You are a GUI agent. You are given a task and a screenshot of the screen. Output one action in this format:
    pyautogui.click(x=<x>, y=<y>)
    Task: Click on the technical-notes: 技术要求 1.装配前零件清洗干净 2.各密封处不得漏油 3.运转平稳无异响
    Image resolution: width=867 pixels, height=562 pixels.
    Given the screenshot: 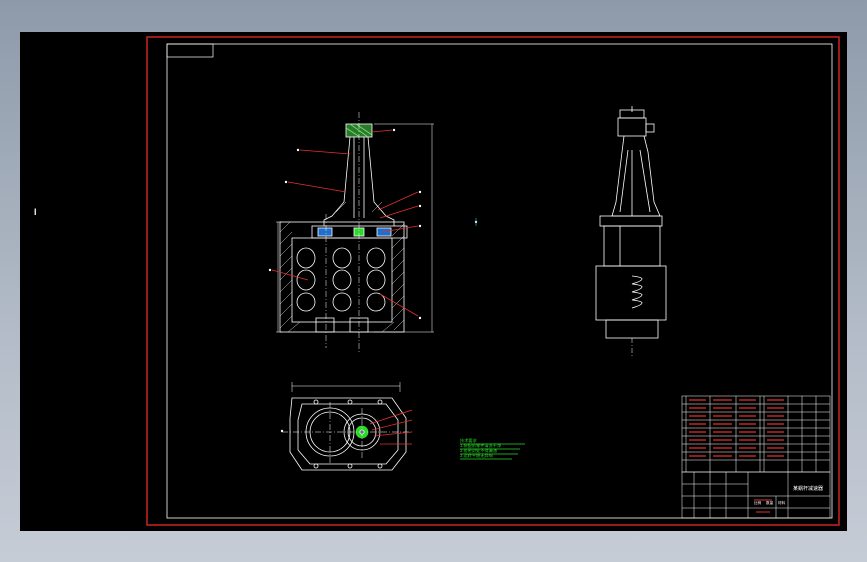 What is the action you would take?
    pyautogui.click(x=480, y=448)
    